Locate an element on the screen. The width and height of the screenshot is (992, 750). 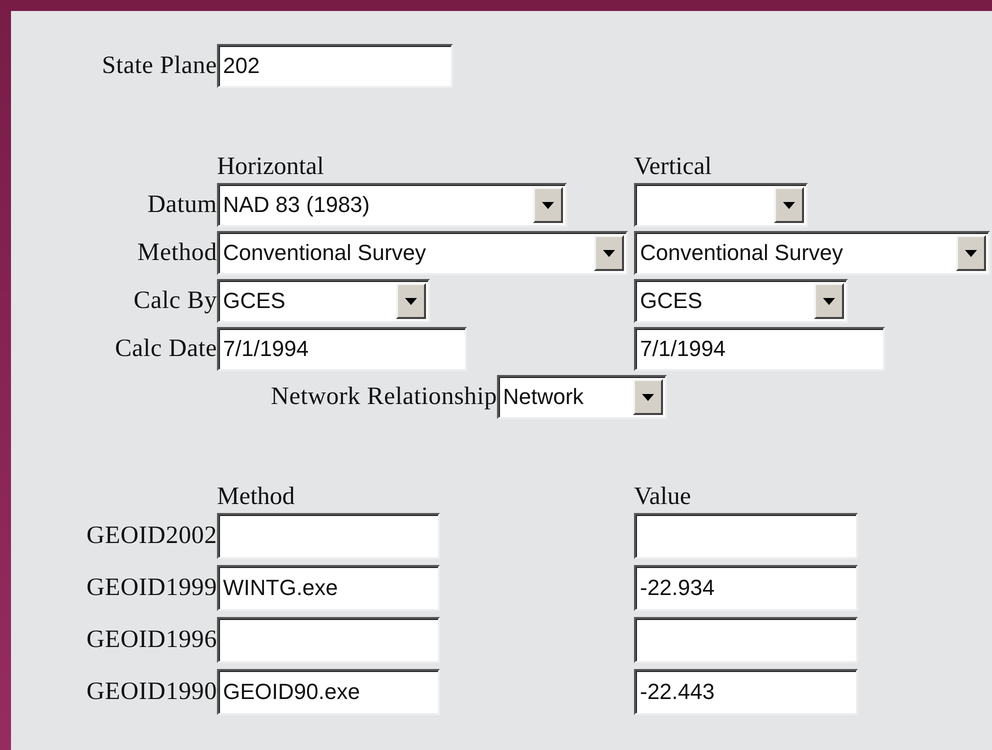
field-label: Calc Date is located at coordinates (165, 349).